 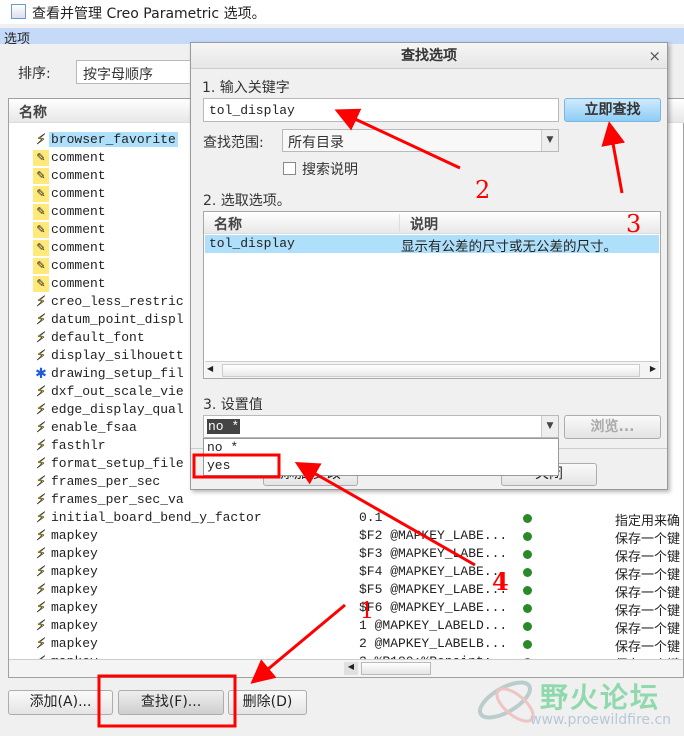 What do you see at coordinates (482, 190) in the screenshot?
I see `annotation-number-2: 2` at bounding box center [482, 190].